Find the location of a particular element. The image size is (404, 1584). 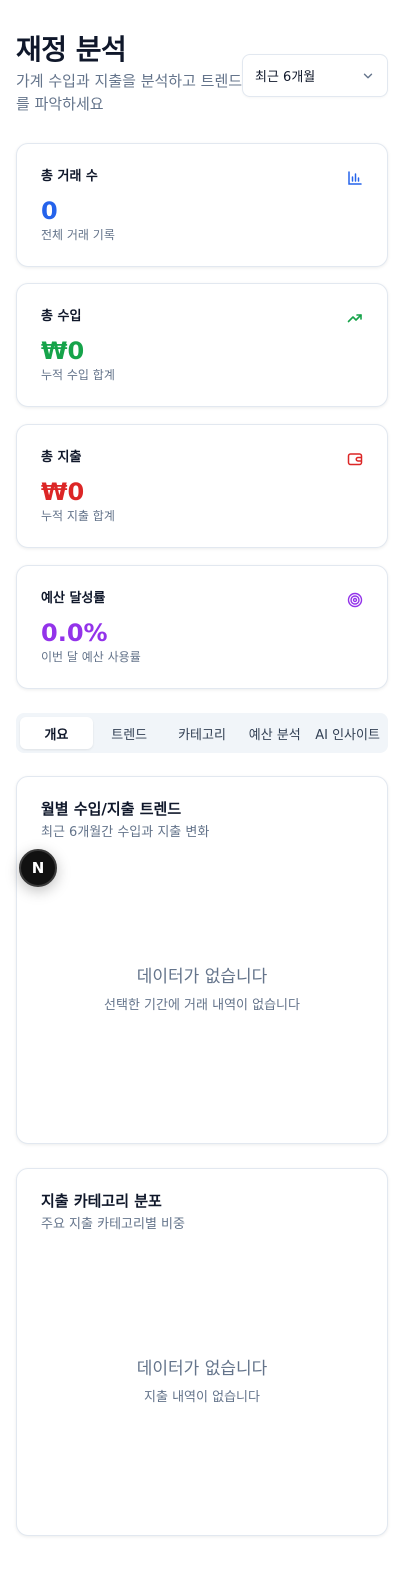

tab-categories: 카테고리 is located at coordinates (202, 733).